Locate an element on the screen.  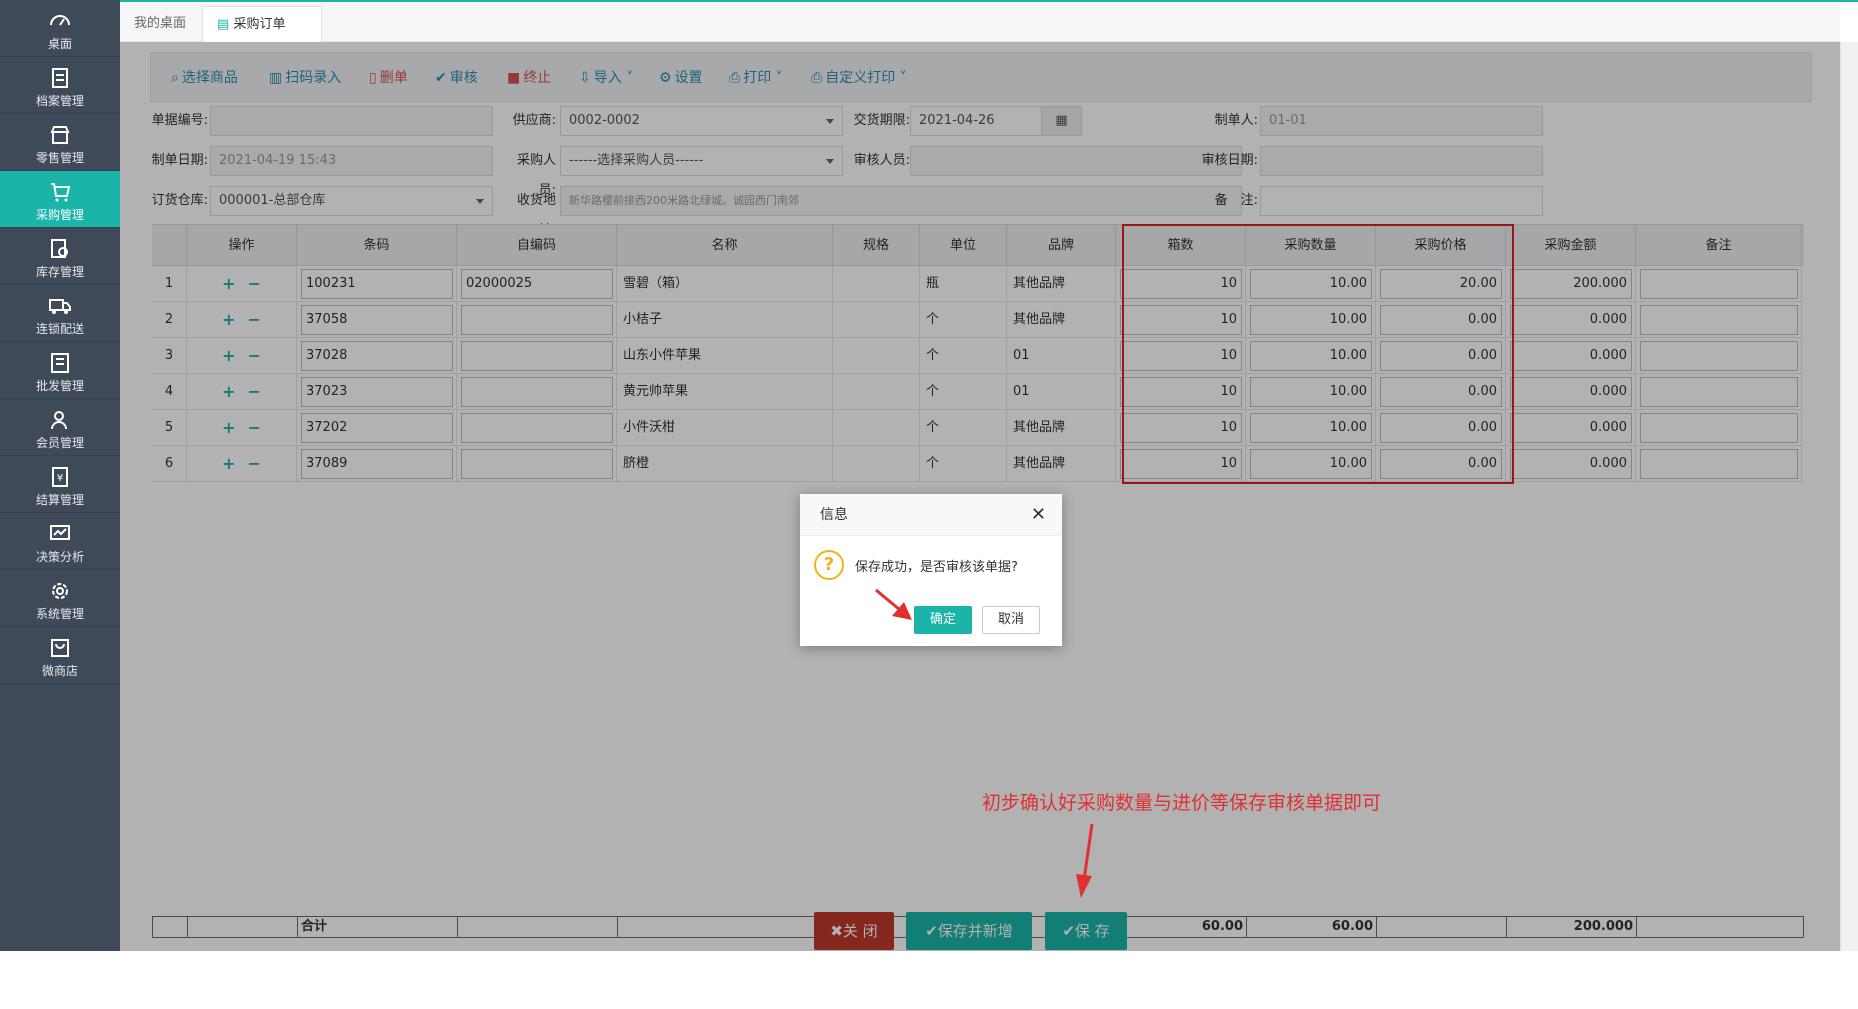
dialog-message: 保存成功，是否审核该单据? is located at coordinates (936, 567).